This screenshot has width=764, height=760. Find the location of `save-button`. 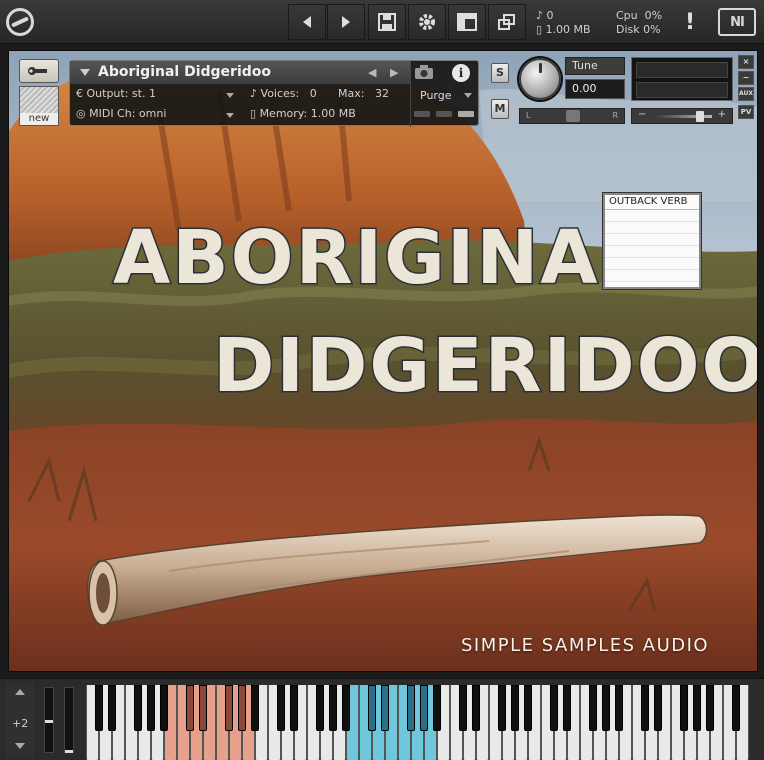

save-button is located at coordinates (387, 22).